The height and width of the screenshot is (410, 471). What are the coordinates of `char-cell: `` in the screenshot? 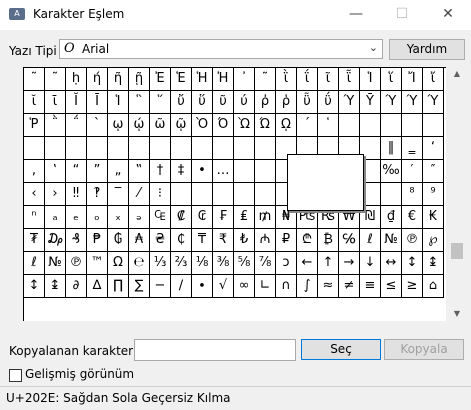 It's located at (97, 125).